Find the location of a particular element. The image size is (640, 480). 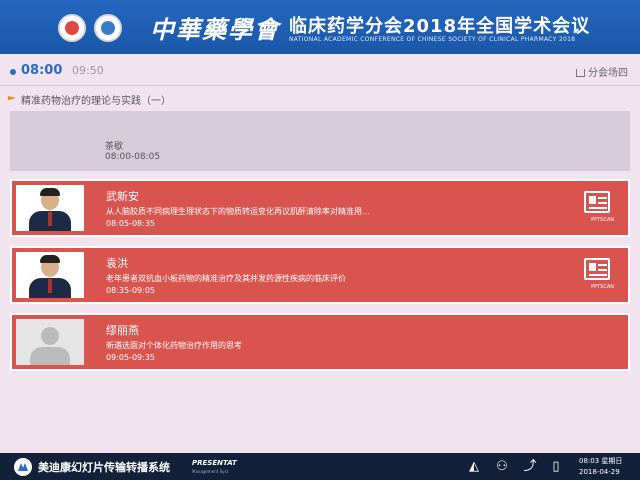

device-icon: ▯ is located at coordinates (556, 467).